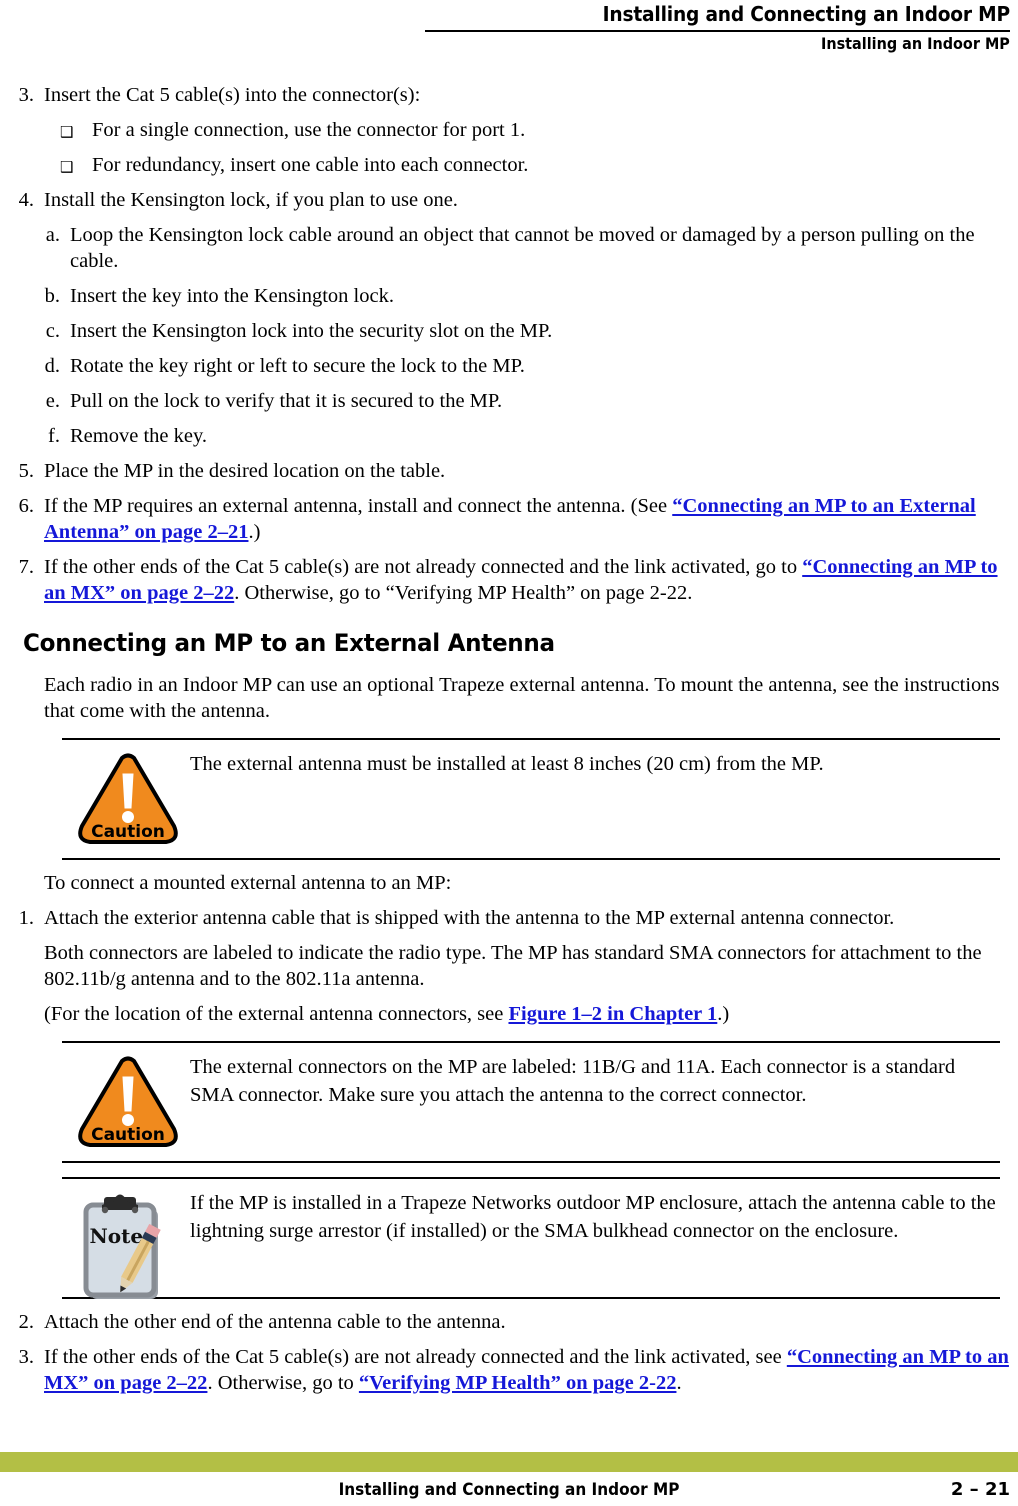  I want to click on footer-label: Installing and Connecting an Indoor MP, so click(509, 1490).